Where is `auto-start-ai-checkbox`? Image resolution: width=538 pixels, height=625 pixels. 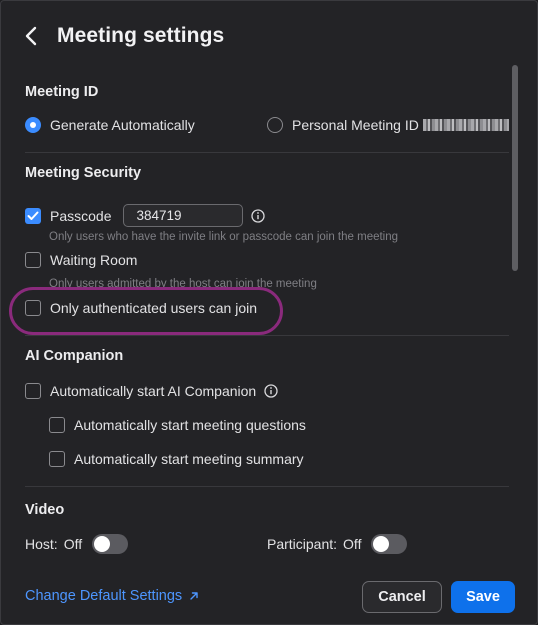
auto-start-ai-checkbox is located at coordinates (33, 391).